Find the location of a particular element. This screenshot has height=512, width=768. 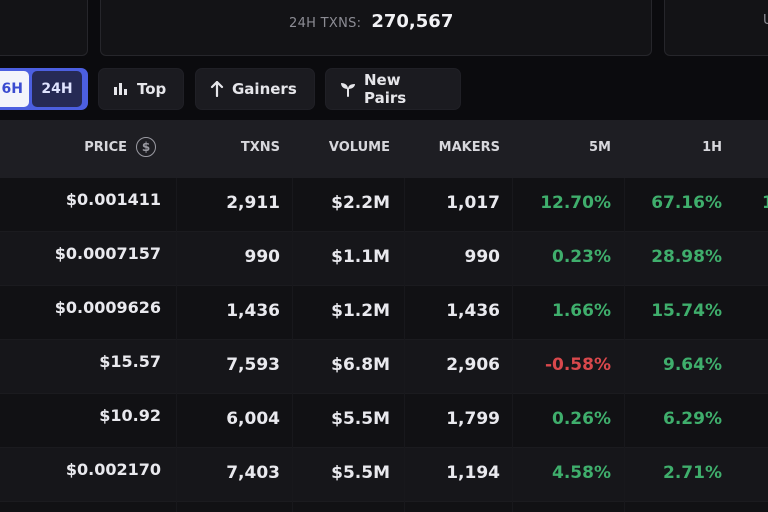

new-pairs-button: New Pairs is located at coordinates (393, 89).